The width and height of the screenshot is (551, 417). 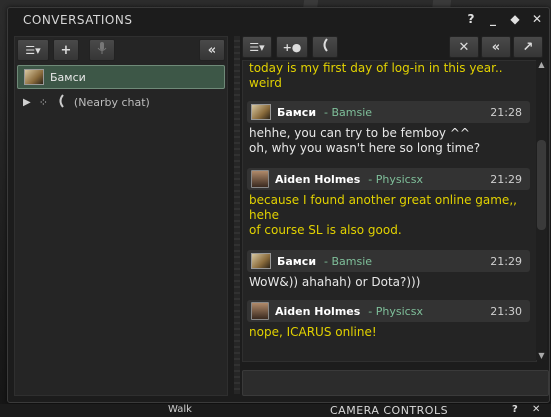 I want to click on add-conversation-button: +, so click(x=66, y=50).